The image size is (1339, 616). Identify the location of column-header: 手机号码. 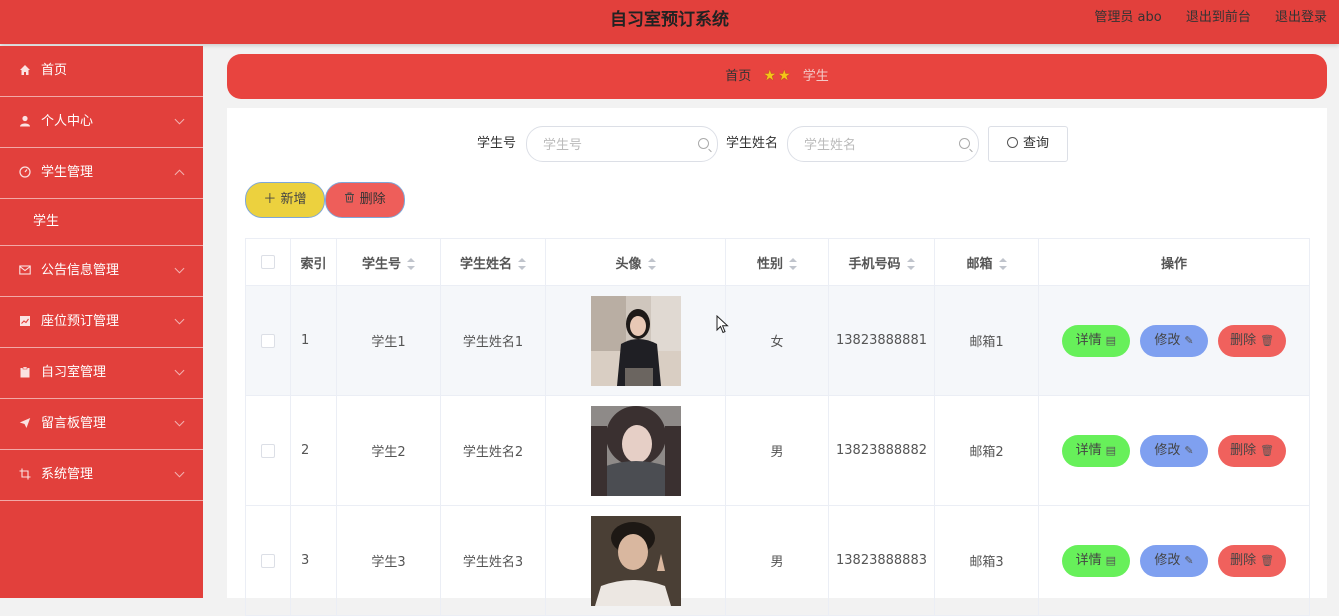
(881, 262).